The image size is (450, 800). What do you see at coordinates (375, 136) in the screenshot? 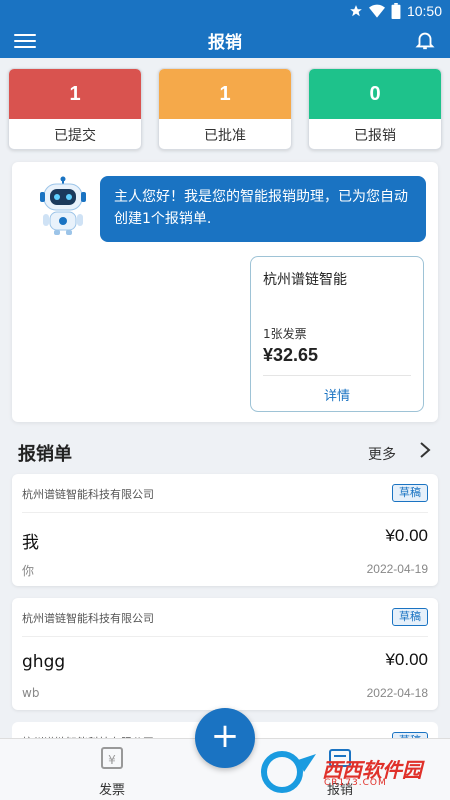
I see `stat-label: 已报销` at bounding box center [375, 136].